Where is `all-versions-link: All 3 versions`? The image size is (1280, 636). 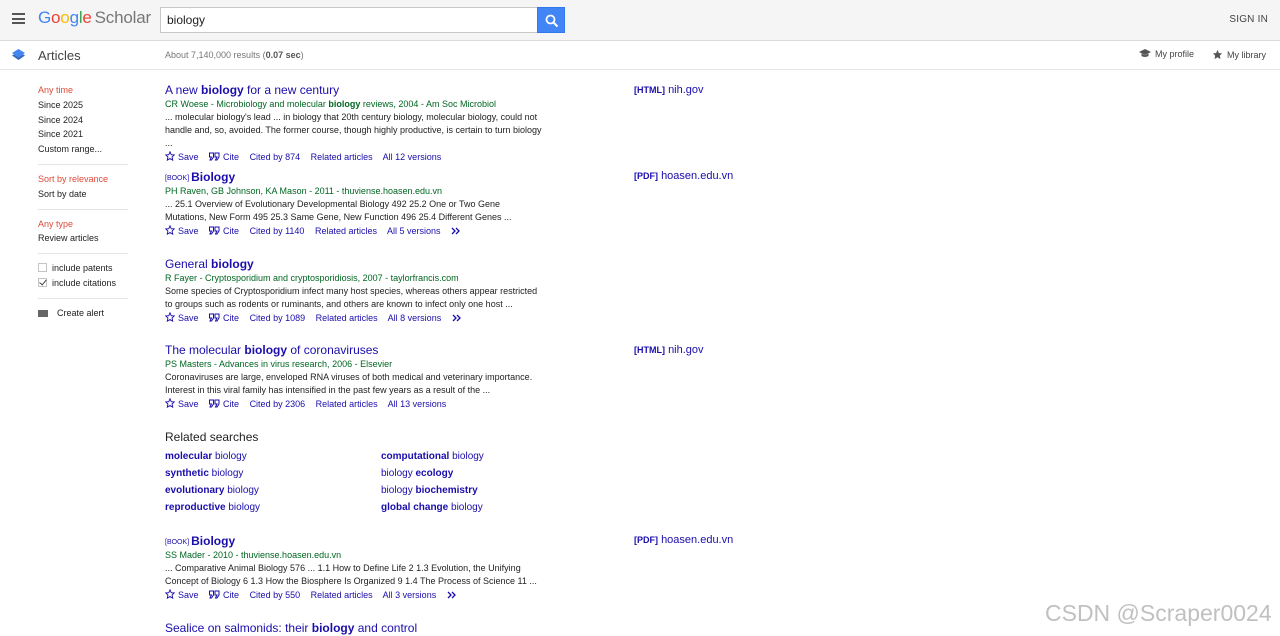 all-versions-link: All 3 versions is located at coordinates (410, 595).